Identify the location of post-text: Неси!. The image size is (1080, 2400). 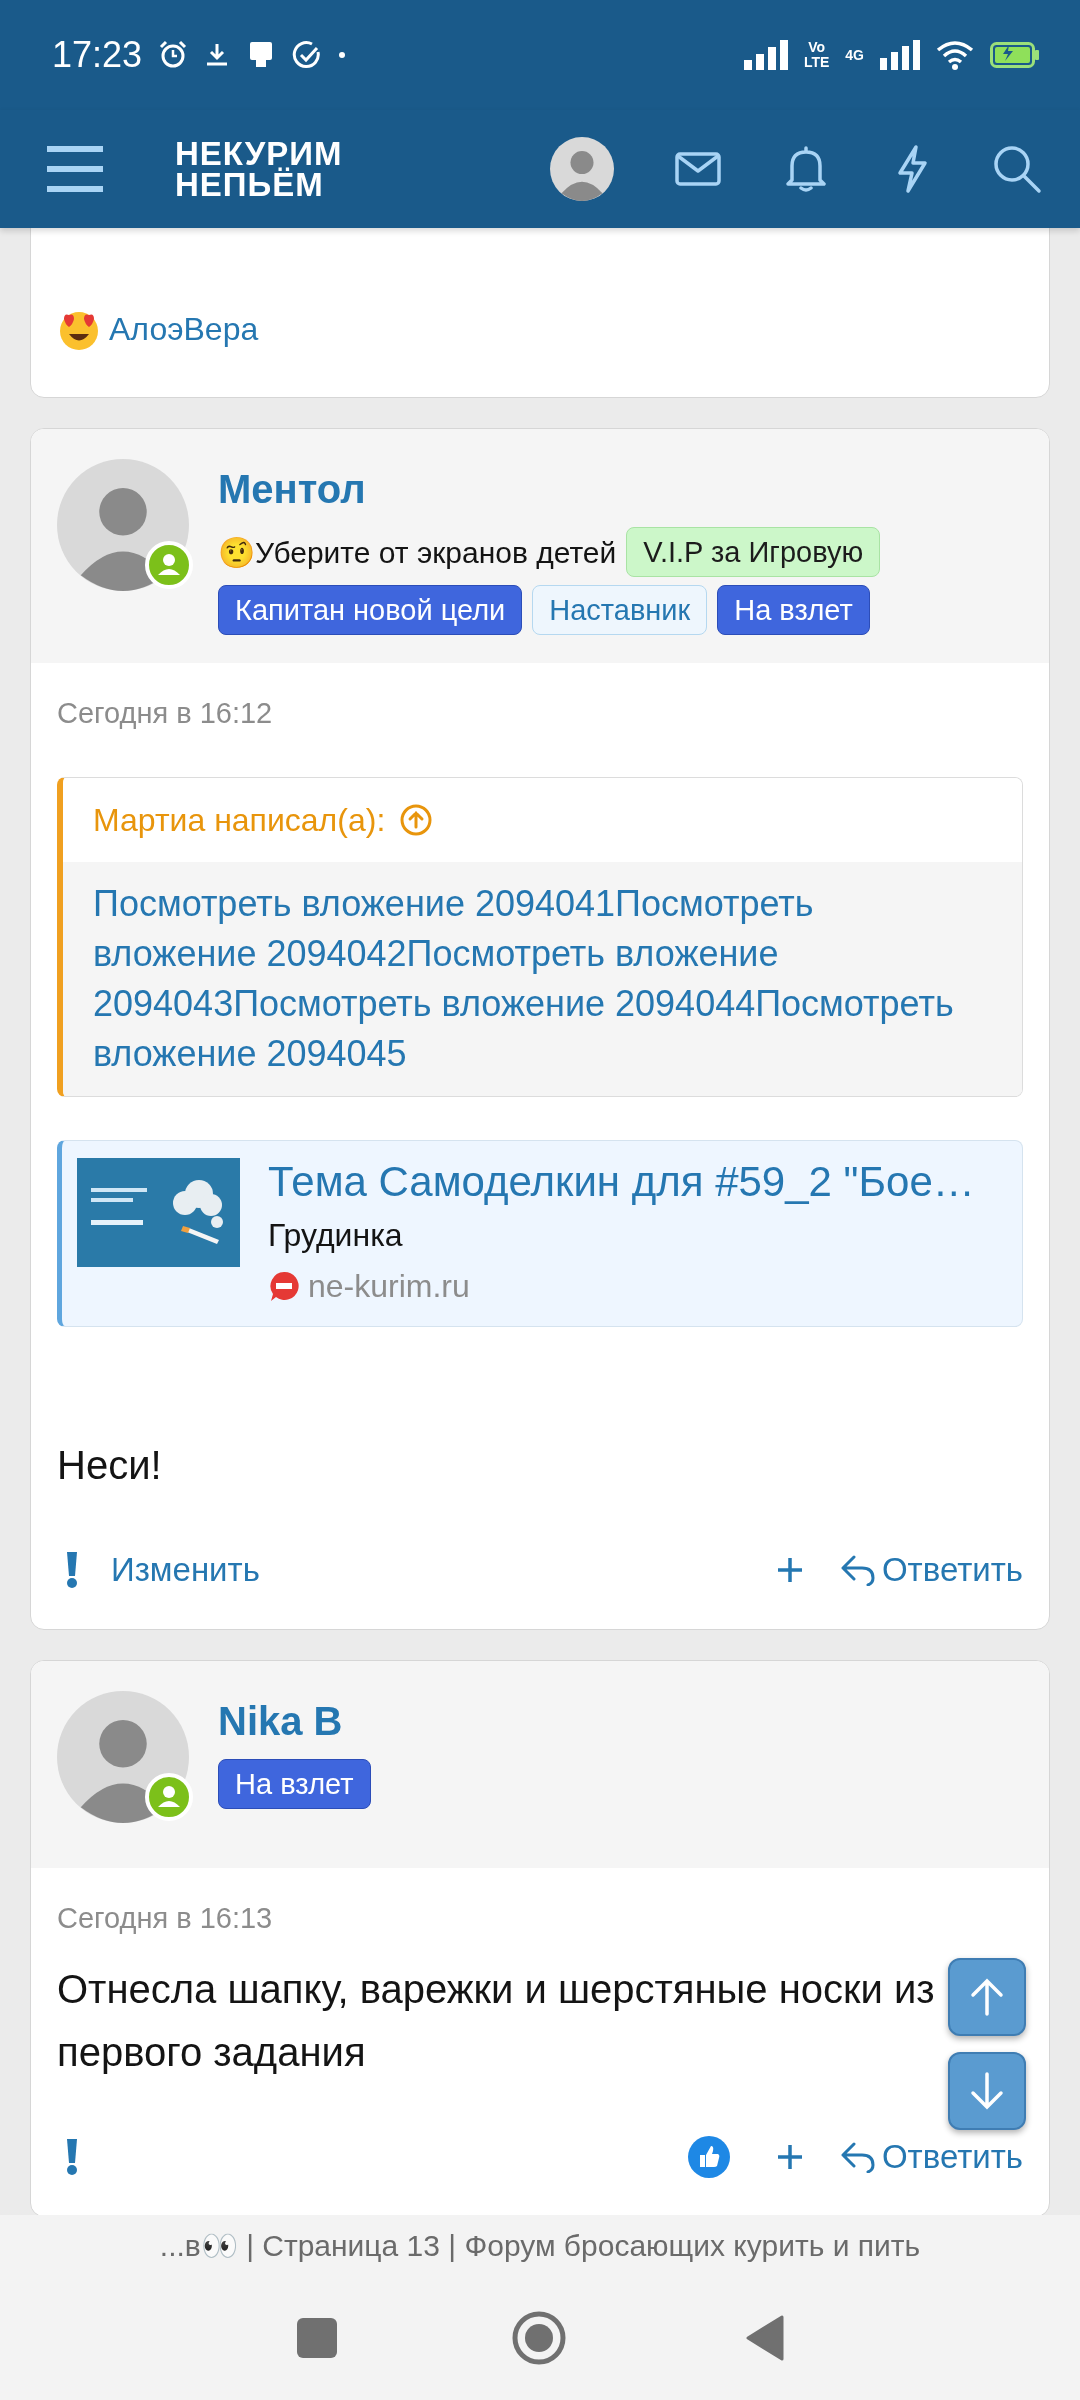
(110, 1465).